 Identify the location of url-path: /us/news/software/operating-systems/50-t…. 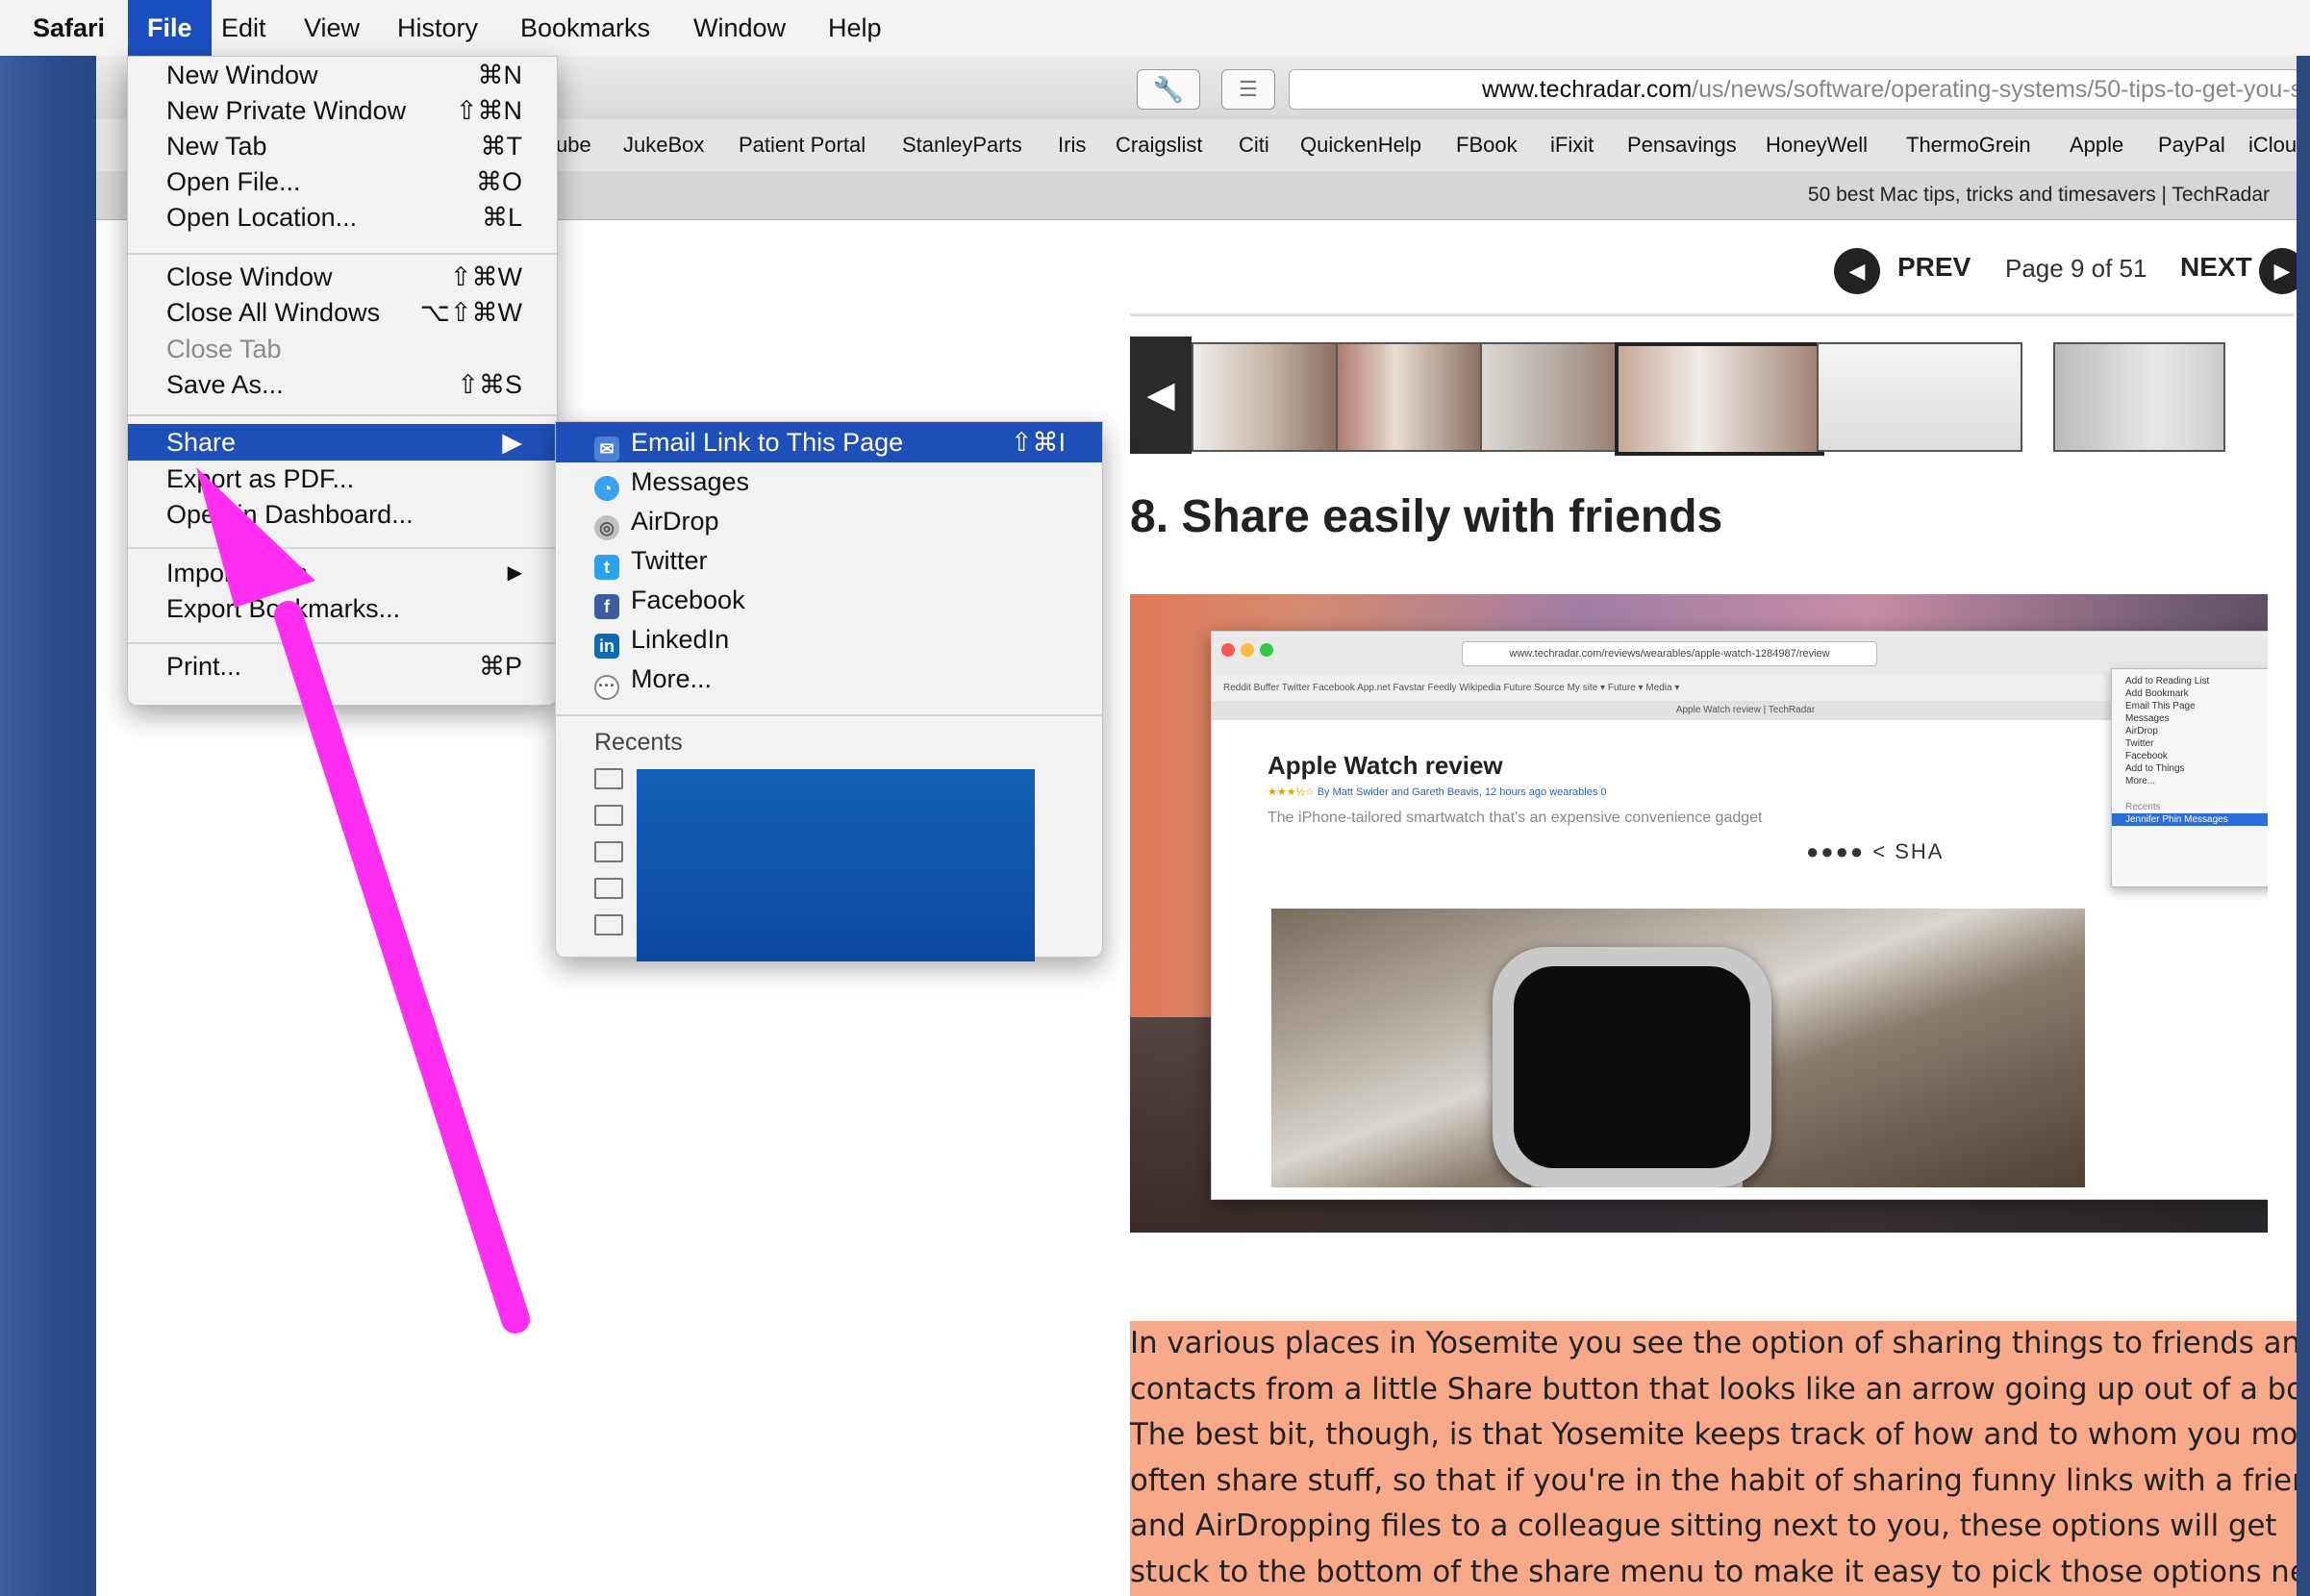
(1994, 89).